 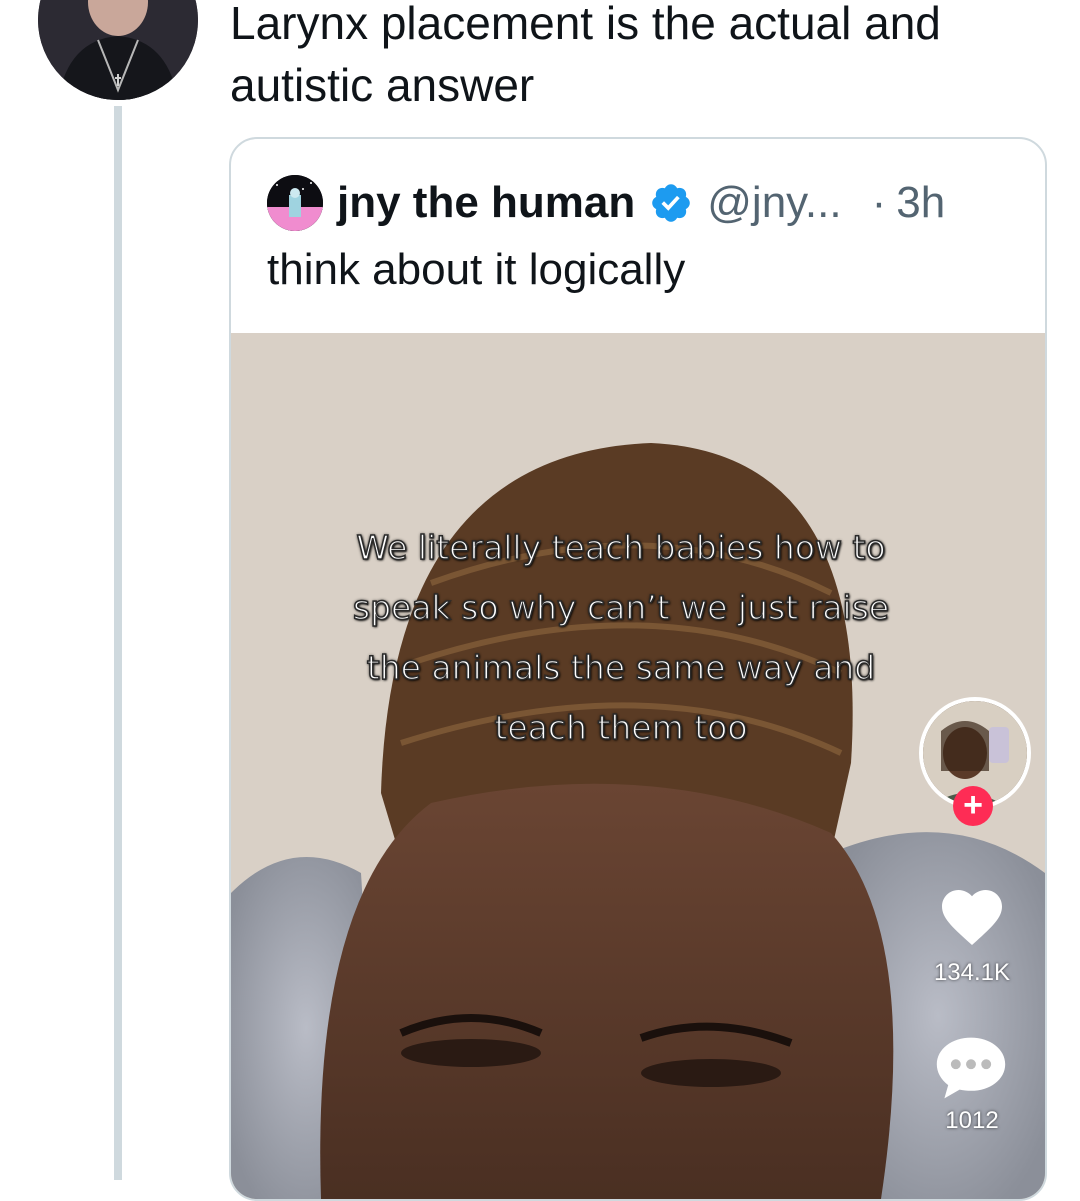 What do you see at coordinates (486, 203) in the screenshot?
I see `quoted-display-name: jny the human` at bounding box center [486, 203].